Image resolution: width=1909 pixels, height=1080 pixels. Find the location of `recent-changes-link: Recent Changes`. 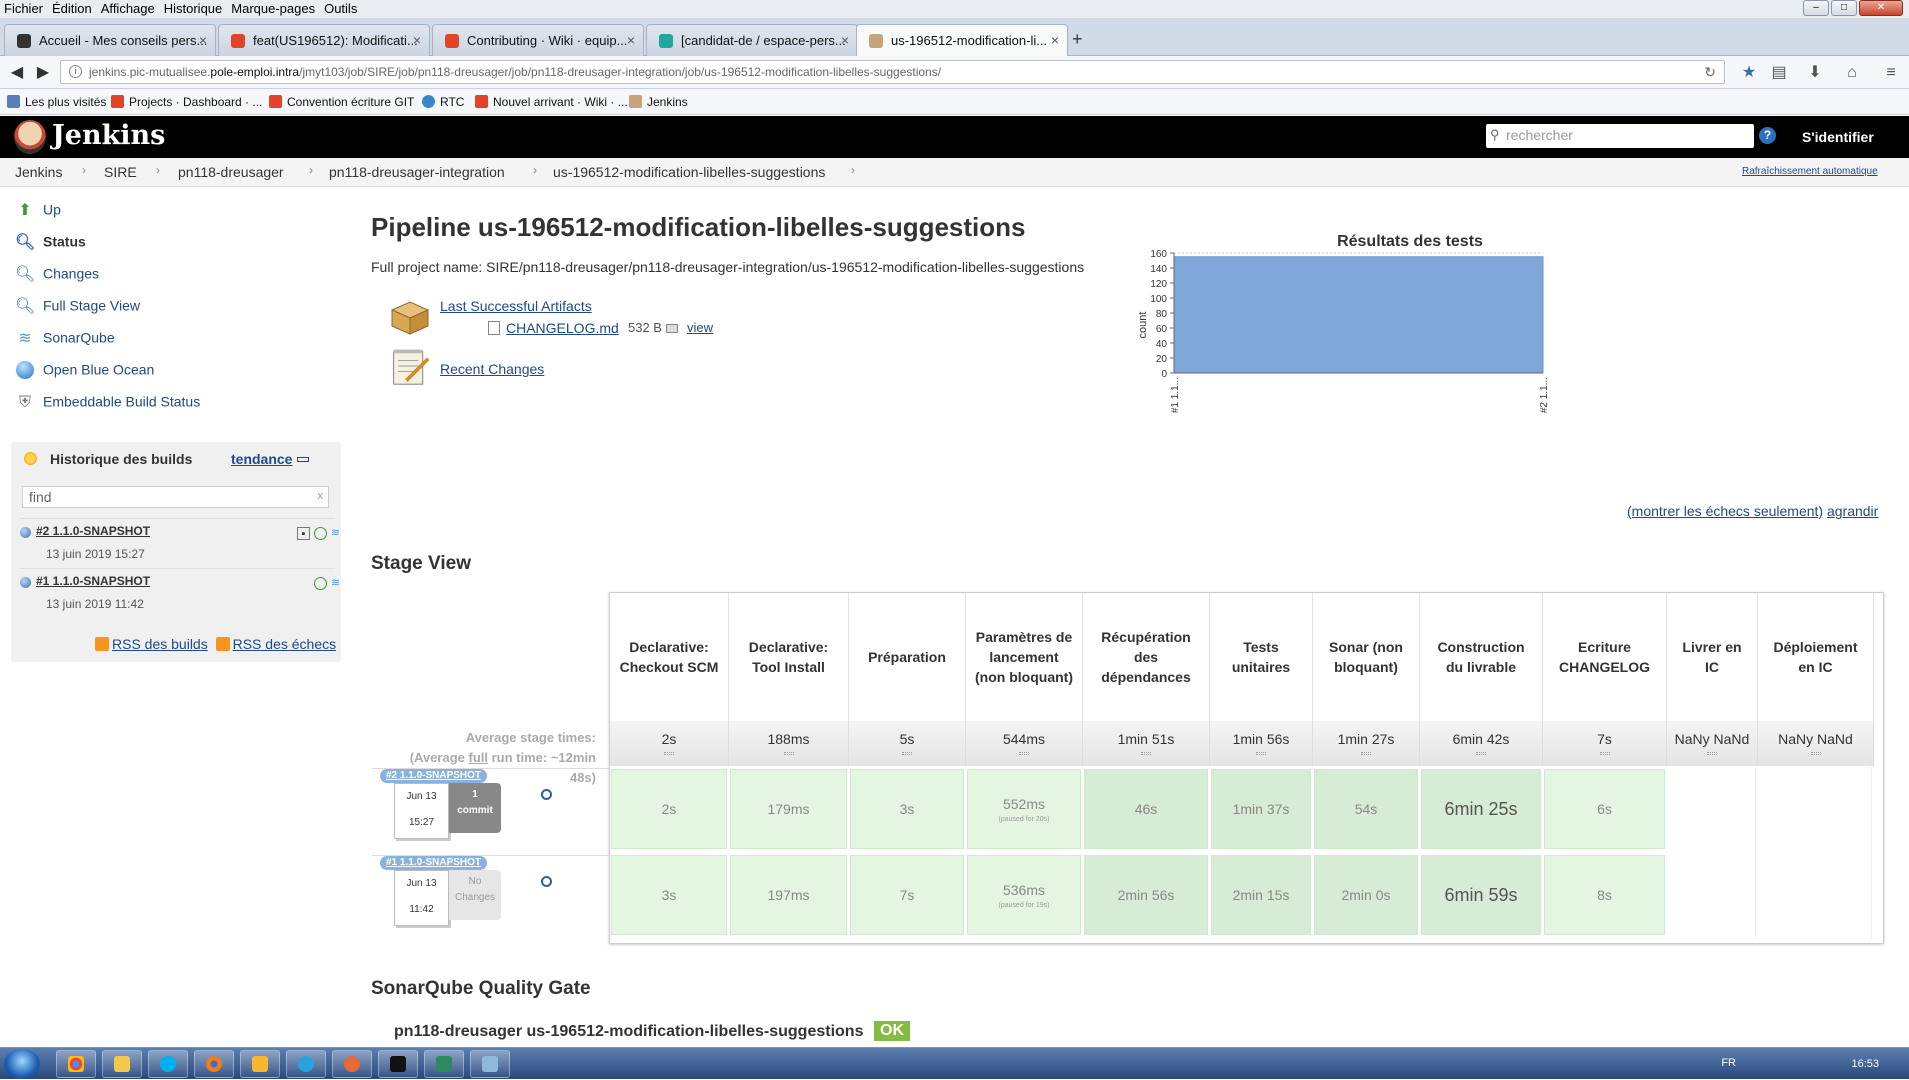

recent-changes-link: Recent Changes is located at coordinates (492, 369).